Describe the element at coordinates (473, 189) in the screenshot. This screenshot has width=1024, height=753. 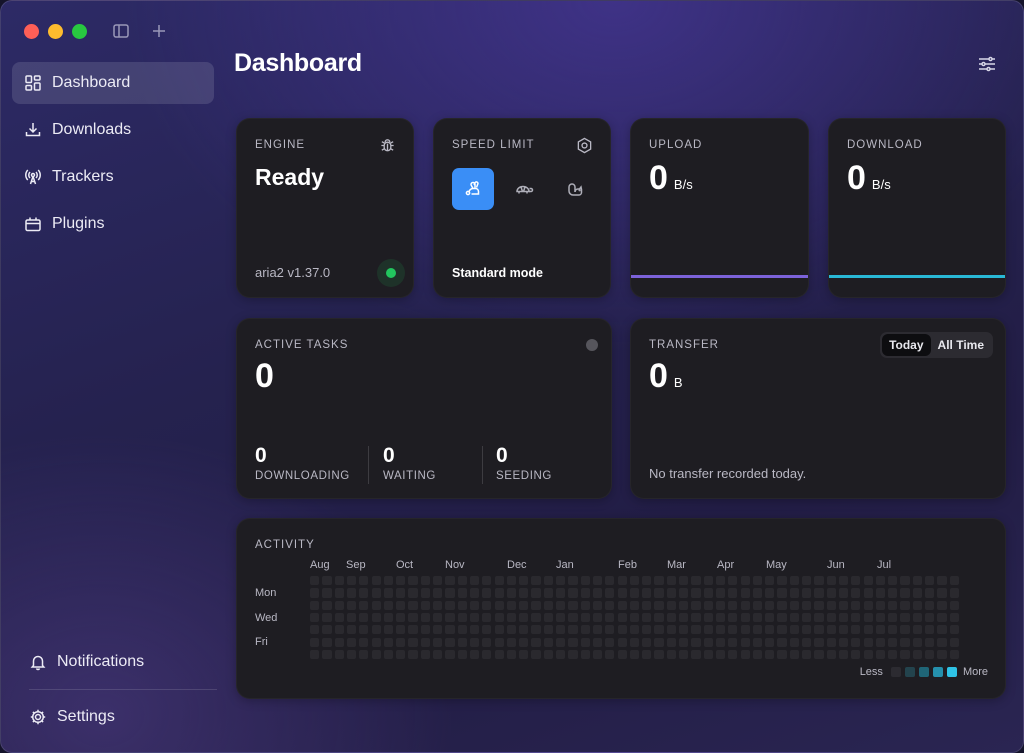
I see `speed-mode-standard-button` at that location.